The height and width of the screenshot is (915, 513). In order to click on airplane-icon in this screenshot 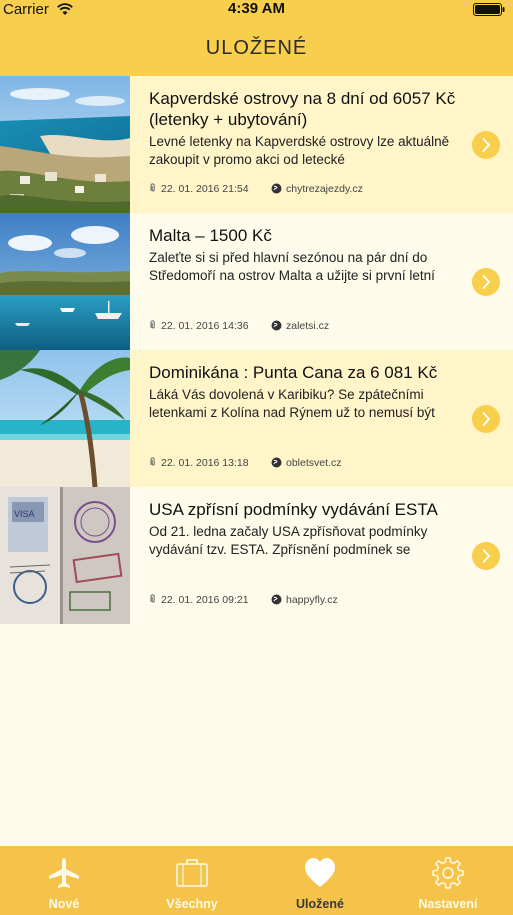, I will do `click(64, 873)`.